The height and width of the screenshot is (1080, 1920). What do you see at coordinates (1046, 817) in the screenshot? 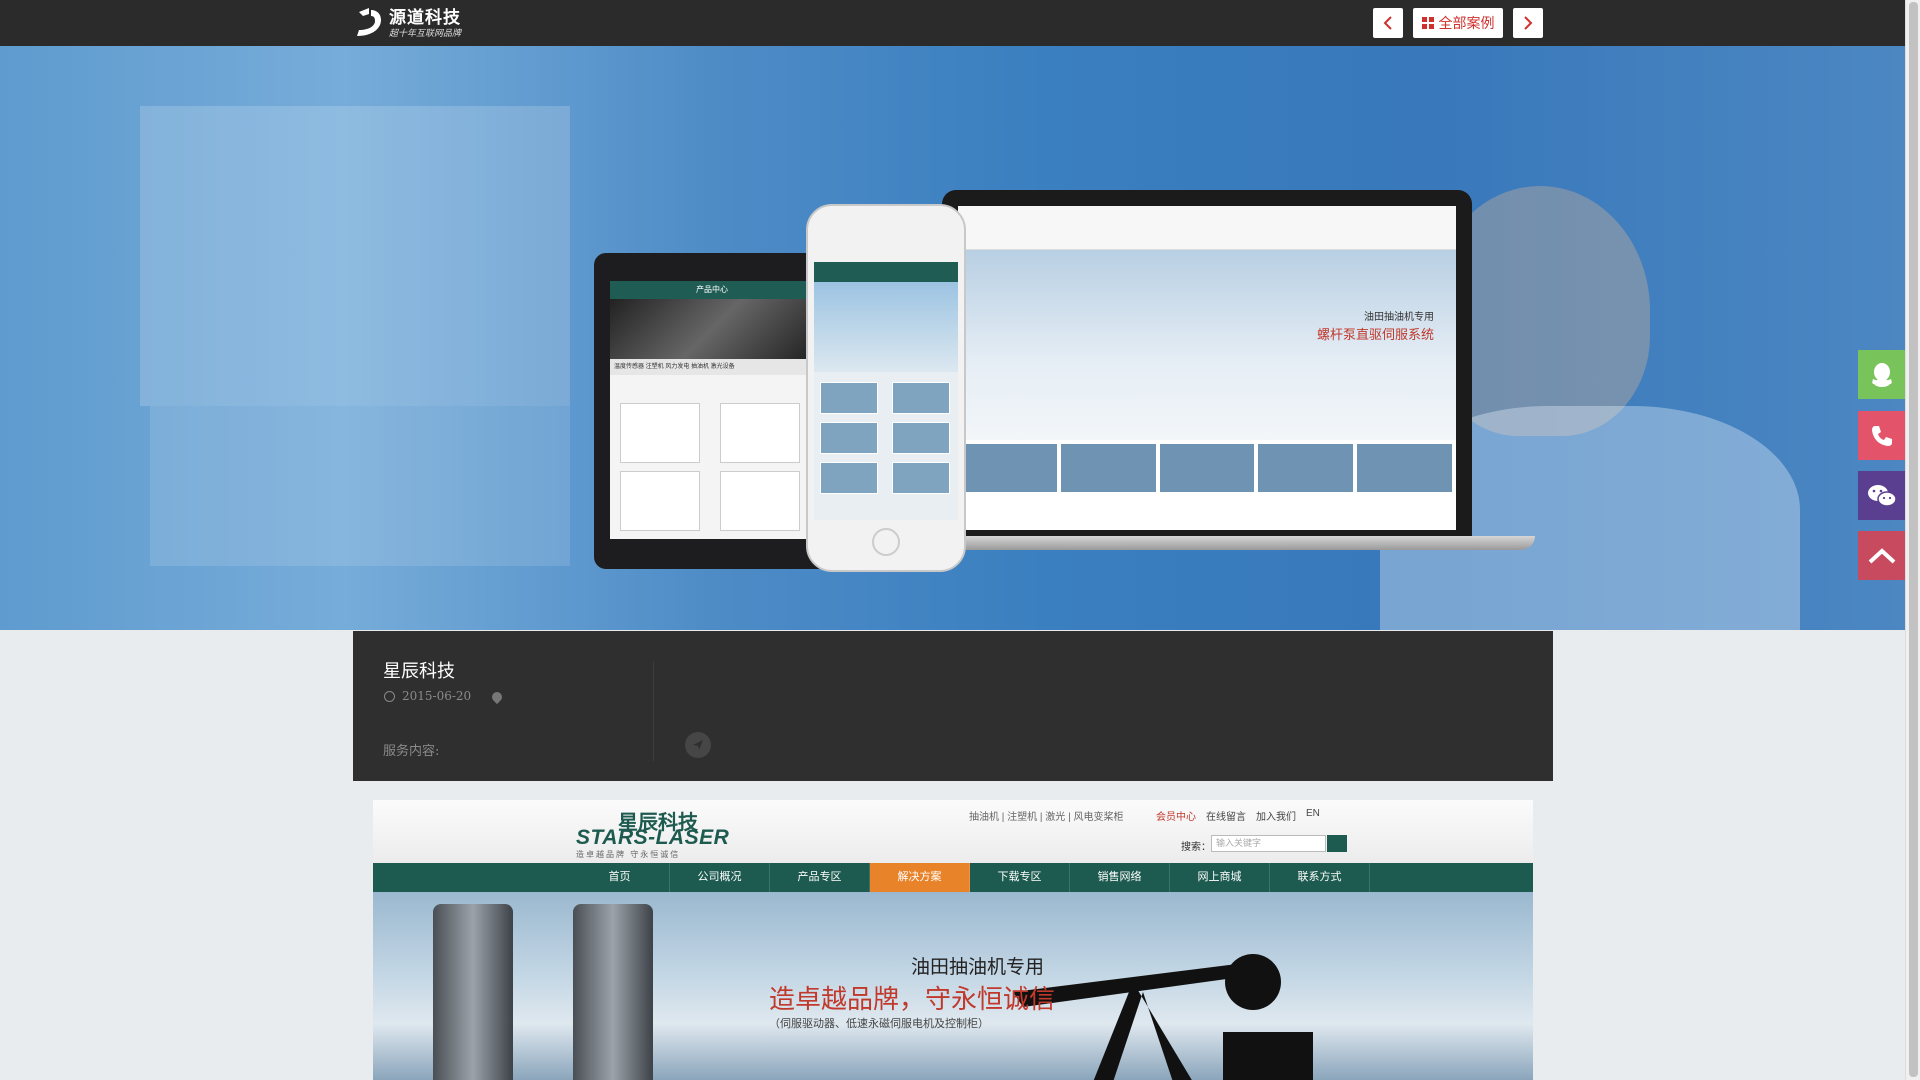
I see `preview-top-links: 抽油机 | 注塑机 | 激光 | 风电变桨柜` at bounding box center [1046, 817].